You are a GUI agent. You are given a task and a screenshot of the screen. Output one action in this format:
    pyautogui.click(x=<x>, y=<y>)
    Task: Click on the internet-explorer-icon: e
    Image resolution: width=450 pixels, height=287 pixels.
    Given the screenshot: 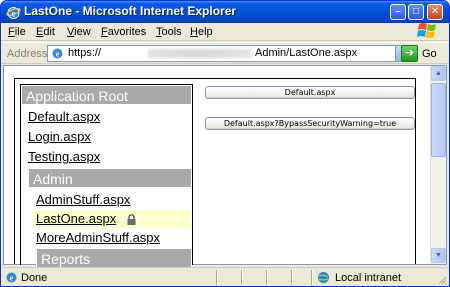 What is the action you would take?
    pyautogui.click(x=13, y=13)
    